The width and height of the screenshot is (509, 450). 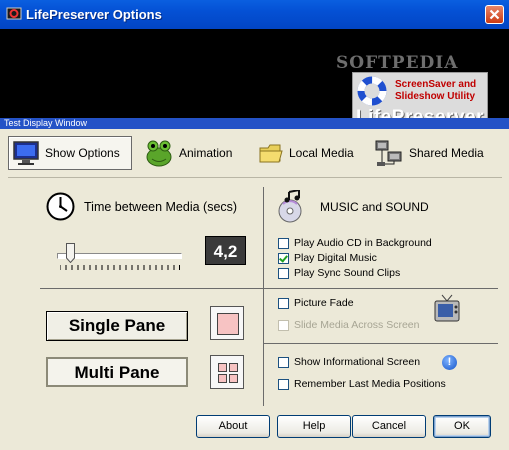 What do you see at coordinates (447, 308) in the screenshot?
I see `tv-icon` at bounding box center [447, 308].